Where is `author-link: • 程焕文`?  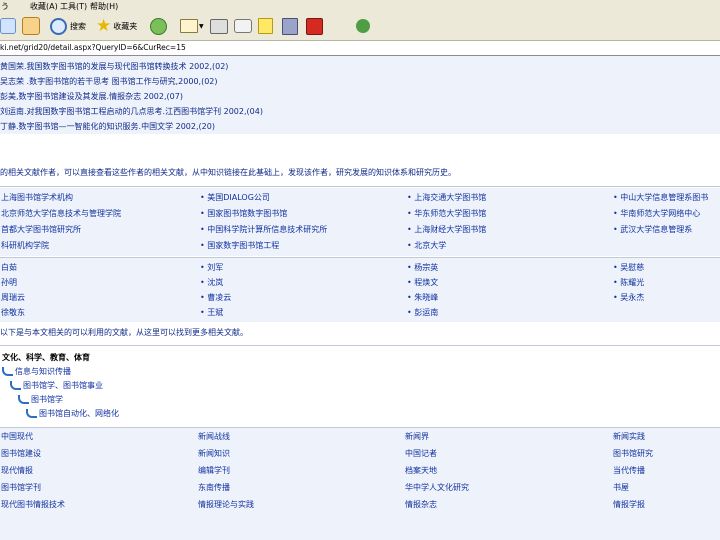 author-link: • 程焕文 is located at coordinates (507, 282).